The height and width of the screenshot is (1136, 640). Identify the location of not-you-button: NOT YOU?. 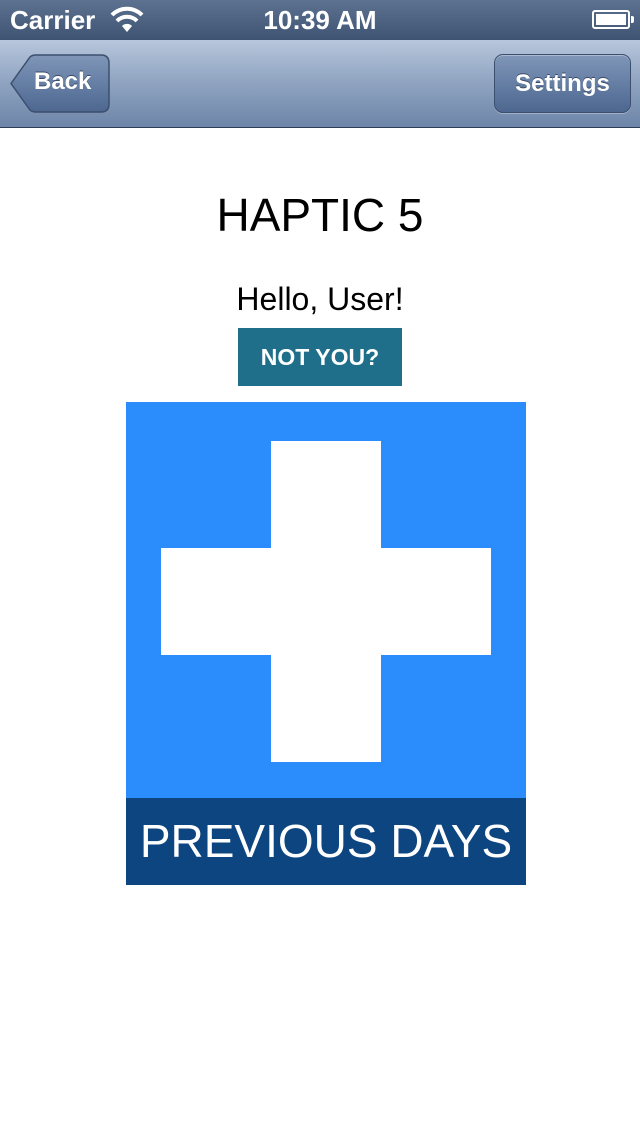
(320, 357).